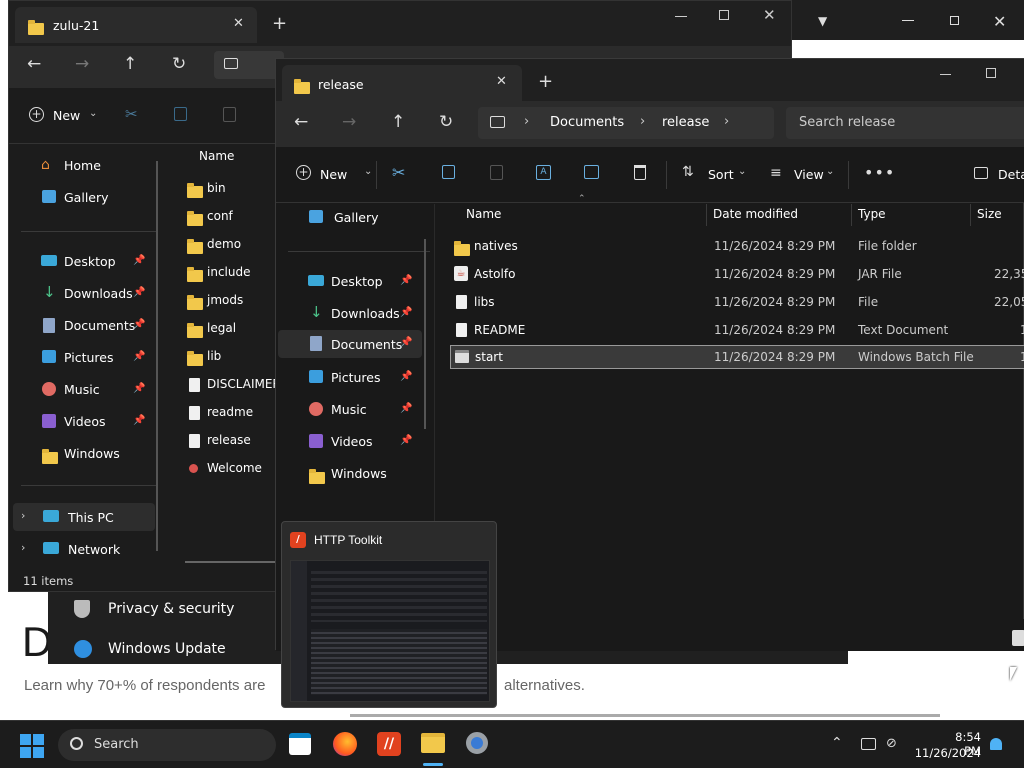  I want to click on list-item: DISCLAIMER, so click(233, 385).